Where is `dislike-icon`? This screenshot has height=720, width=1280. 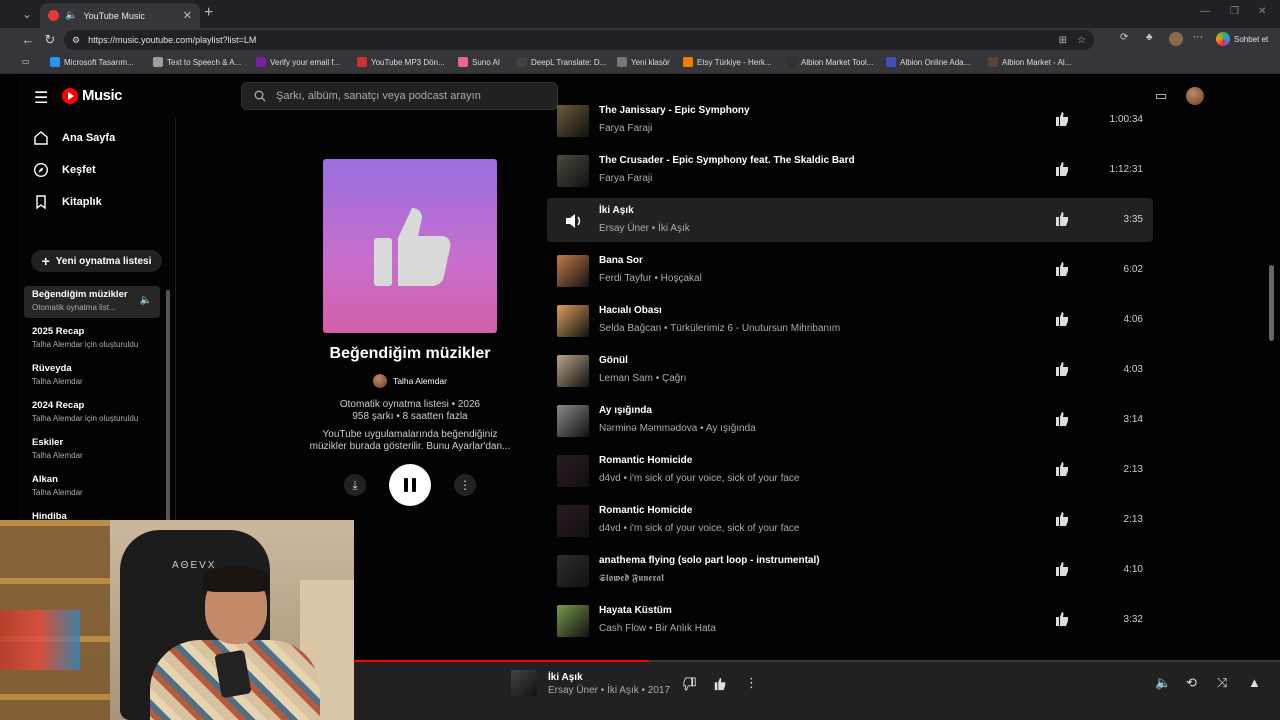 dislike-icon is located at coordinates (690, 684).